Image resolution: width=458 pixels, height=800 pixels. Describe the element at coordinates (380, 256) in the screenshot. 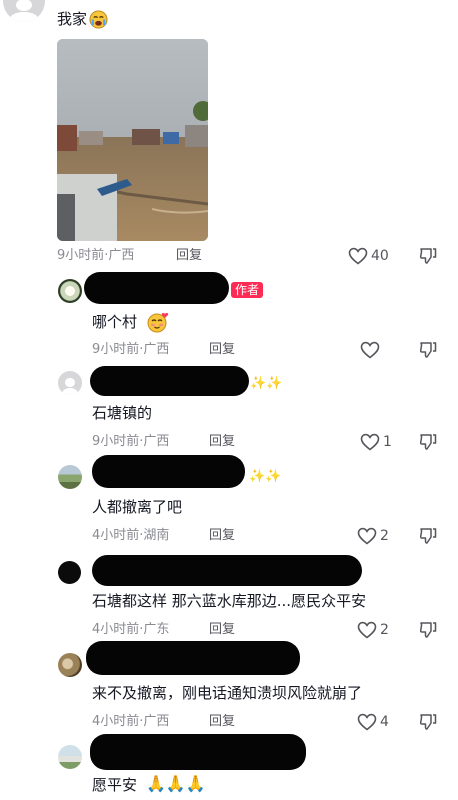

I see `like-count: 40` at that location.